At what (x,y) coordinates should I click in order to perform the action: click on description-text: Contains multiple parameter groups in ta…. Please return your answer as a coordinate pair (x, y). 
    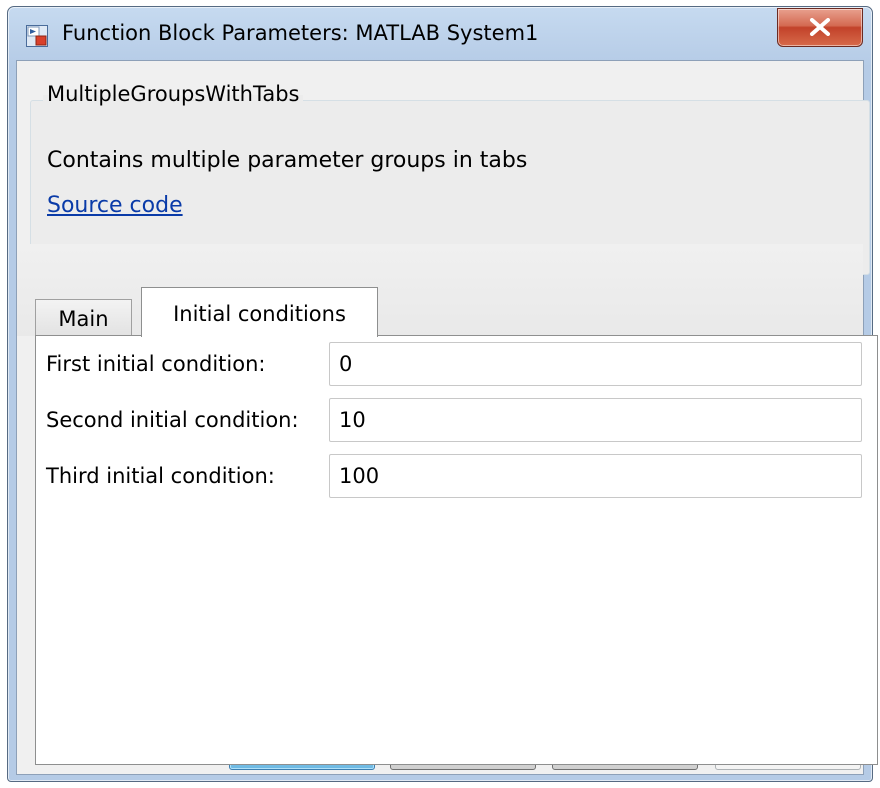
    Looking at the image, I should click on (287, 160).